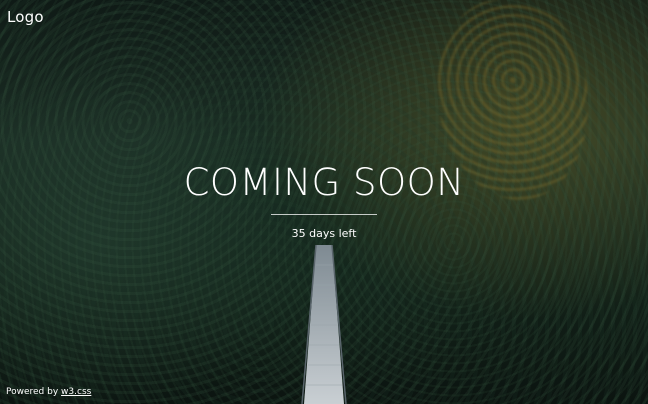 This screenshot has height=404, width=648. I want to click on countdown-text: 35 days left, so click(324, 233).